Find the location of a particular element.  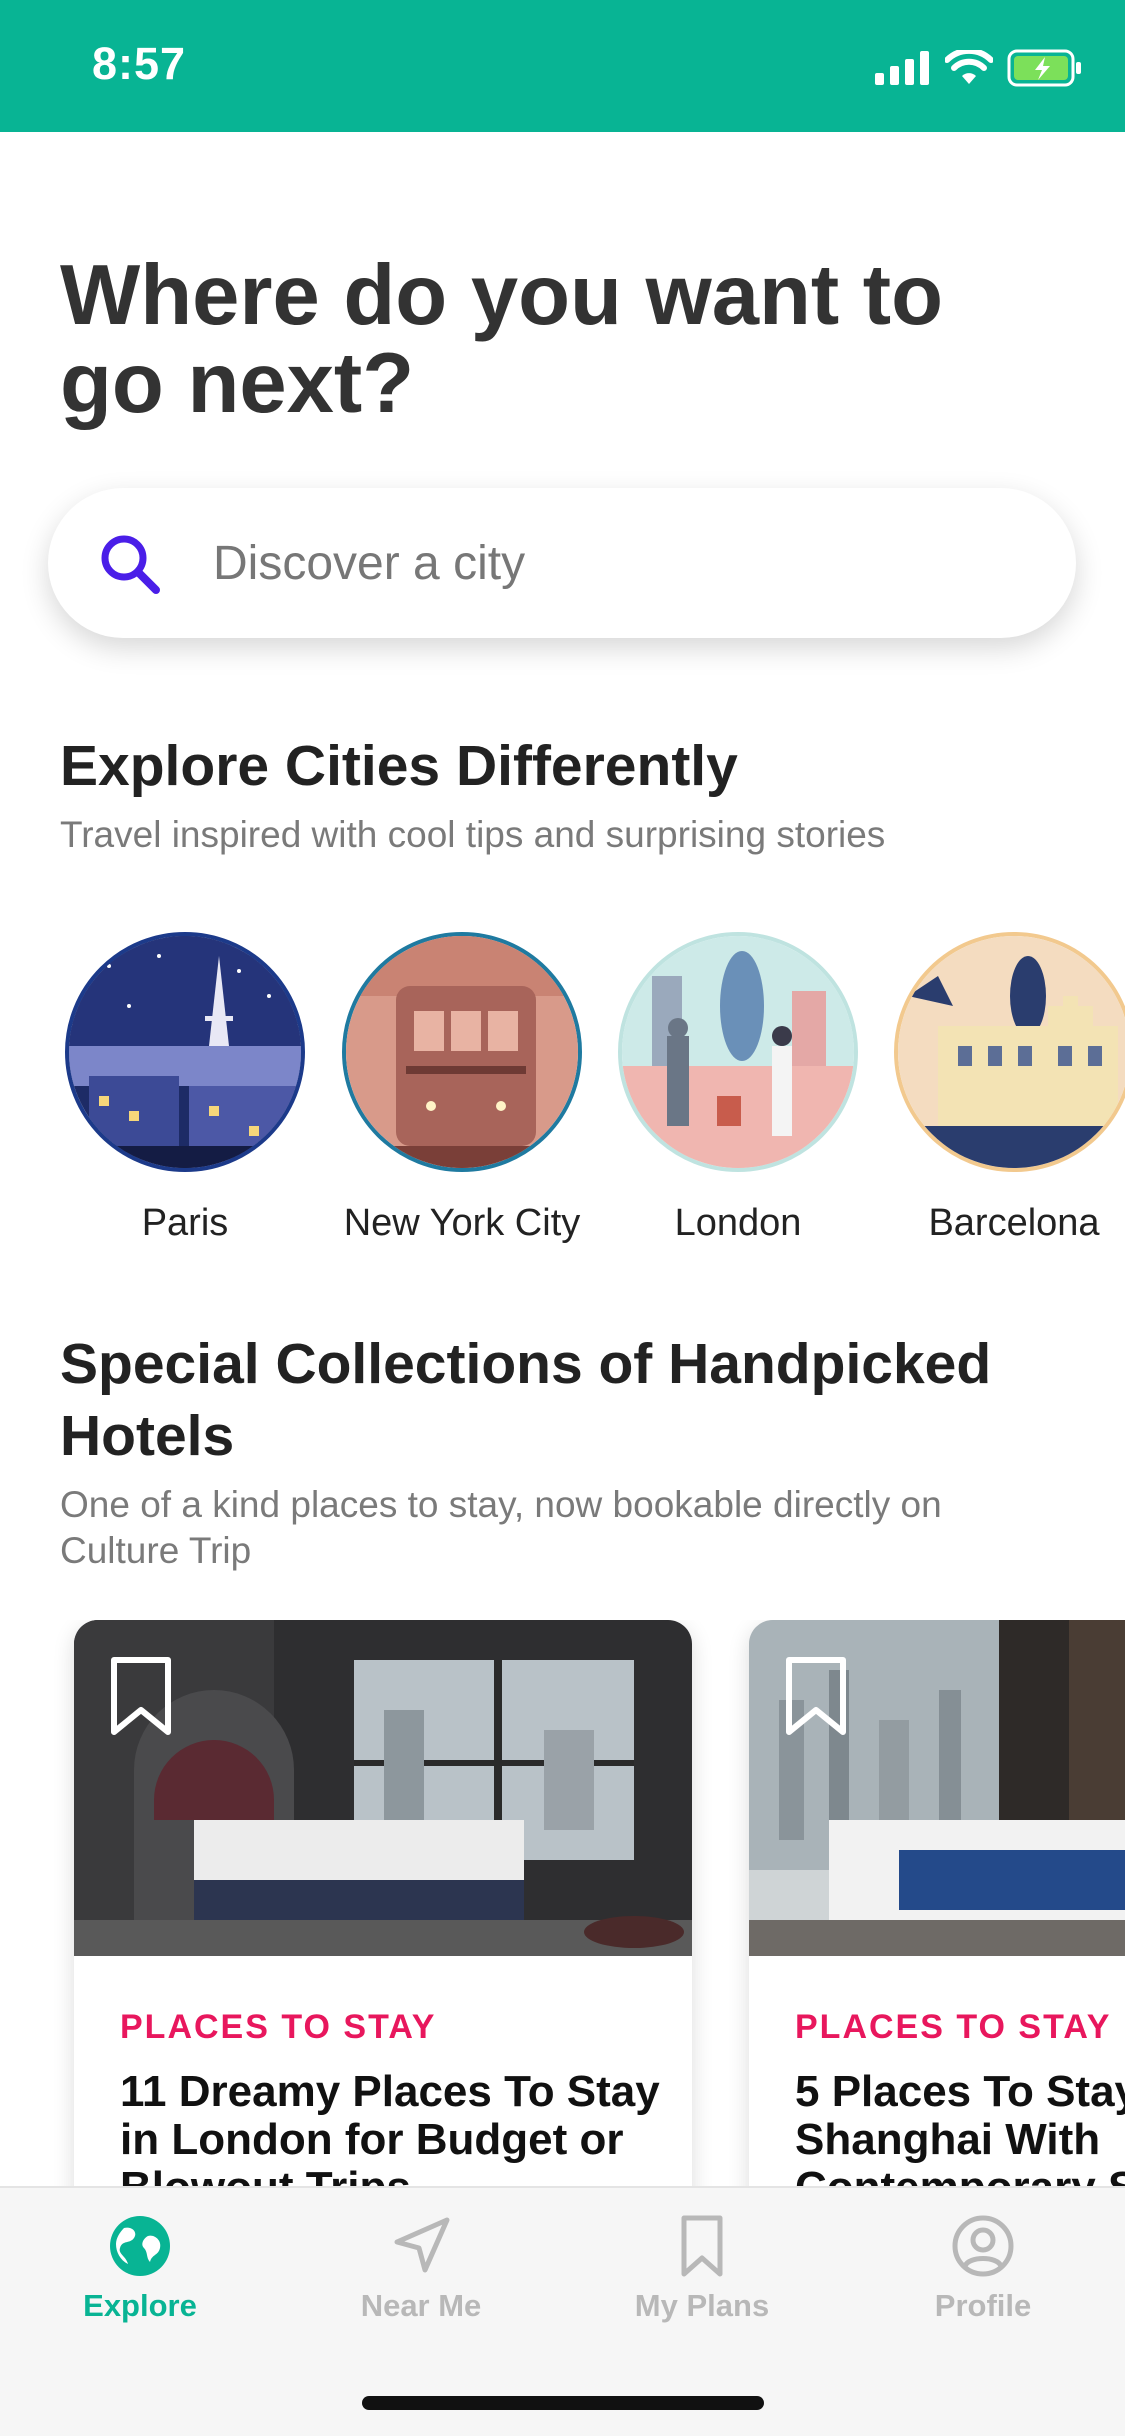

city-image-london is located at coordinates (738, 1052).